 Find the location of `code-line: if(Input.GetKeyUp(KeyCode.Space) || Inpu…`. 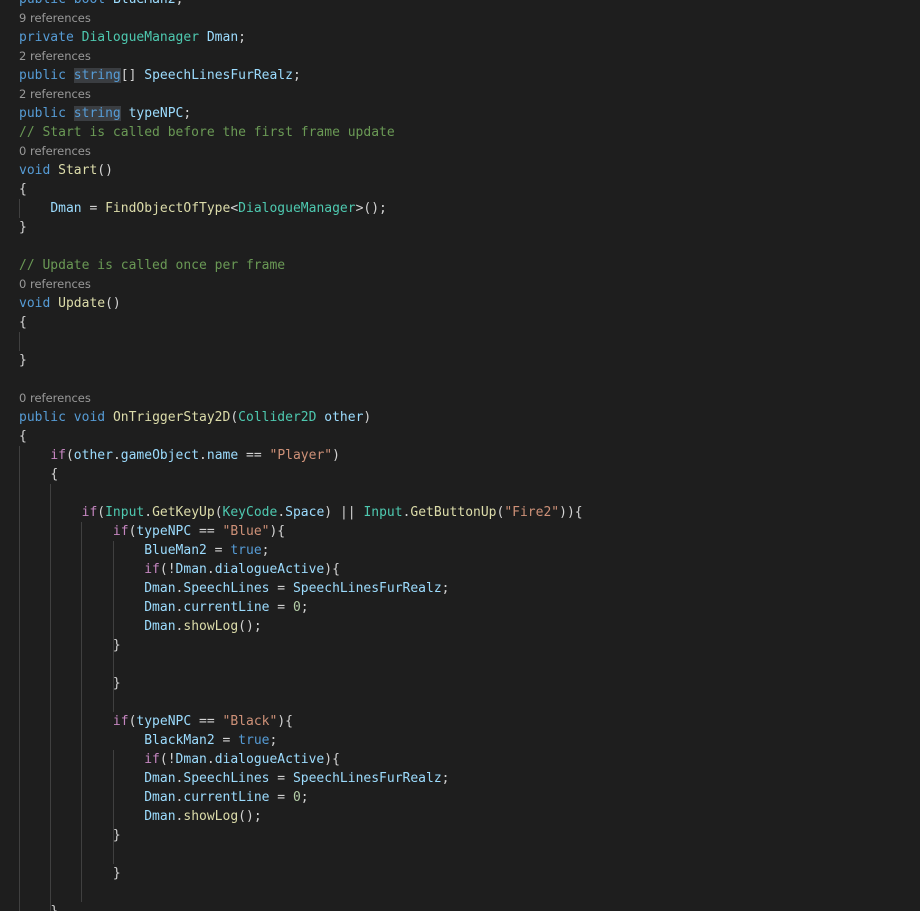

code-line: if(Input.GetKeyUp(KeyCode.Space) || Inpu… is located at coordinates (301, 512).